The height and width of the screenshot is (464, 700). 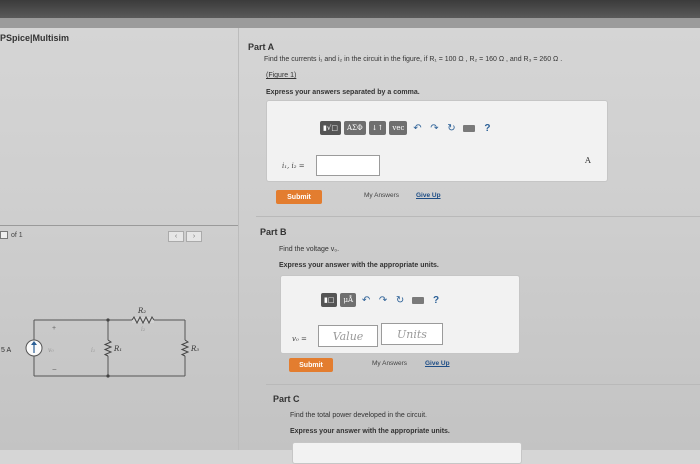 What do you see at coordinates (299, 339) in the screenshot?
I see `part-b-variable-label: v₀ =` at bounding box center [299, 339].